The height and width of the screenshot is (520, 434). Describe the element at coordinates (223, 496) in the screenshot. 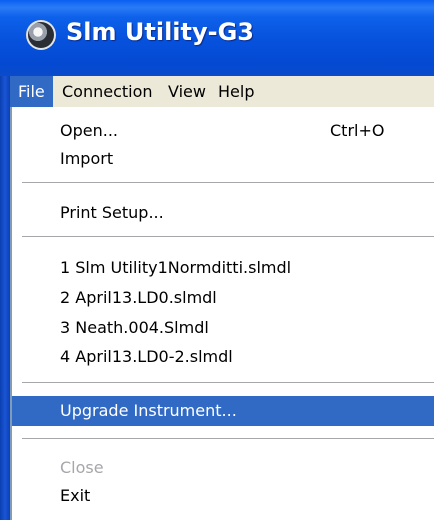

I see `menu-item-exit: Exit` at that location.